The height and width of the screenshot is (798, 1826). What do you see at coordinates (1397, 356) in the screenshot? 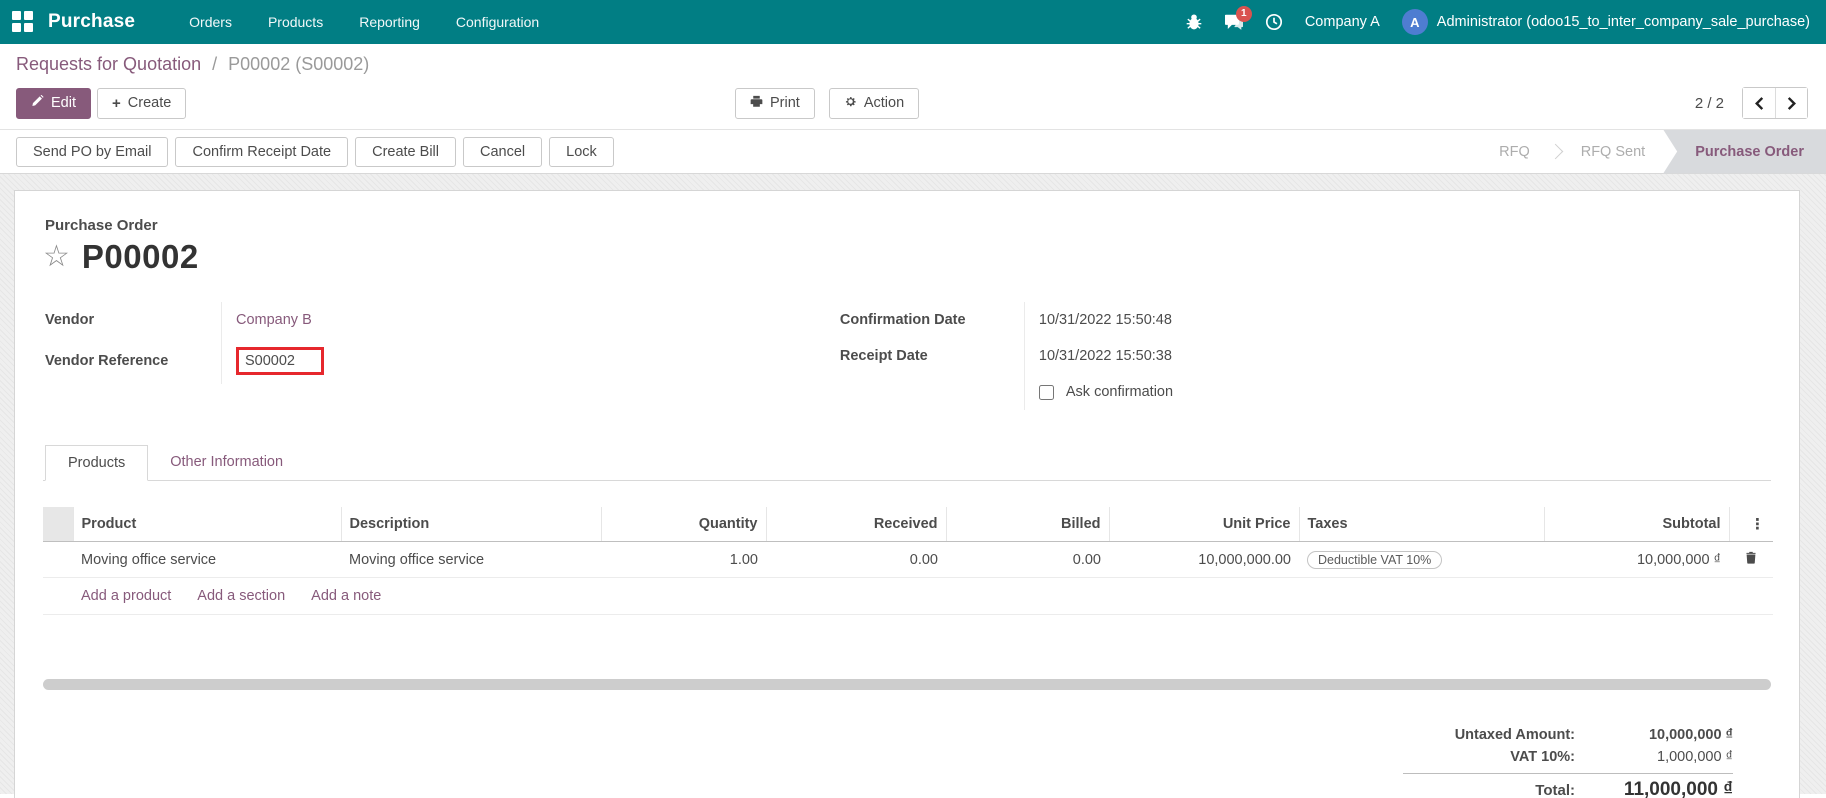
I see `receipt-date-value: 10/31/2022 15:50:38` at bounding box center [1397, 356].